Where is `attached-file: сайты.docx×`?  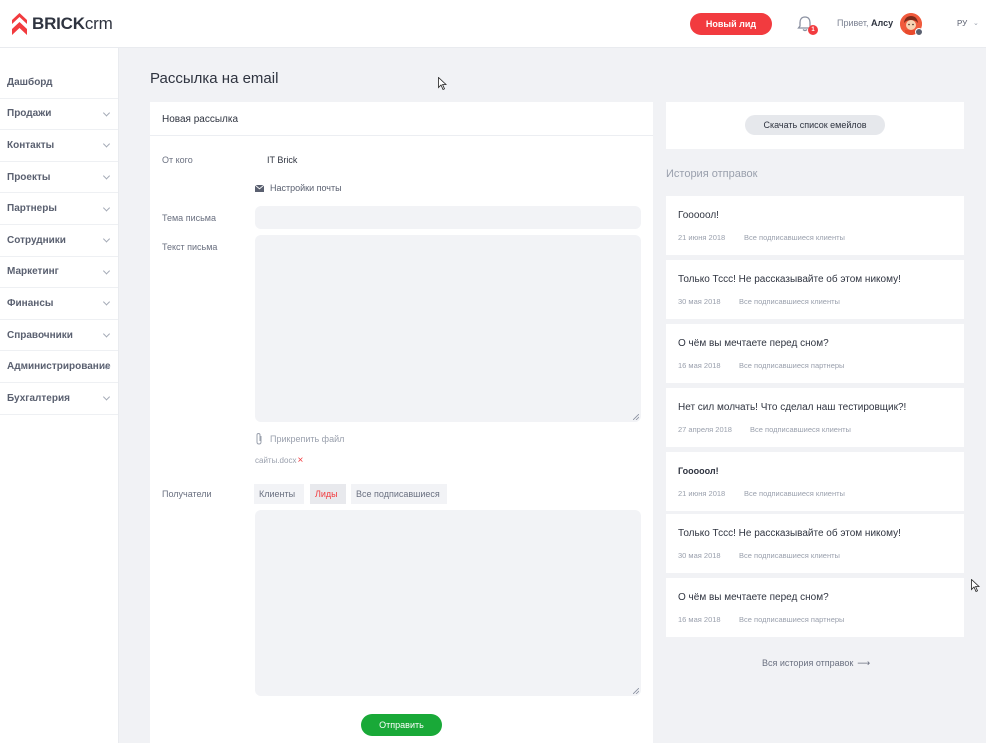
attached-file: сайты.docx× is located at coordinates (279, 460).